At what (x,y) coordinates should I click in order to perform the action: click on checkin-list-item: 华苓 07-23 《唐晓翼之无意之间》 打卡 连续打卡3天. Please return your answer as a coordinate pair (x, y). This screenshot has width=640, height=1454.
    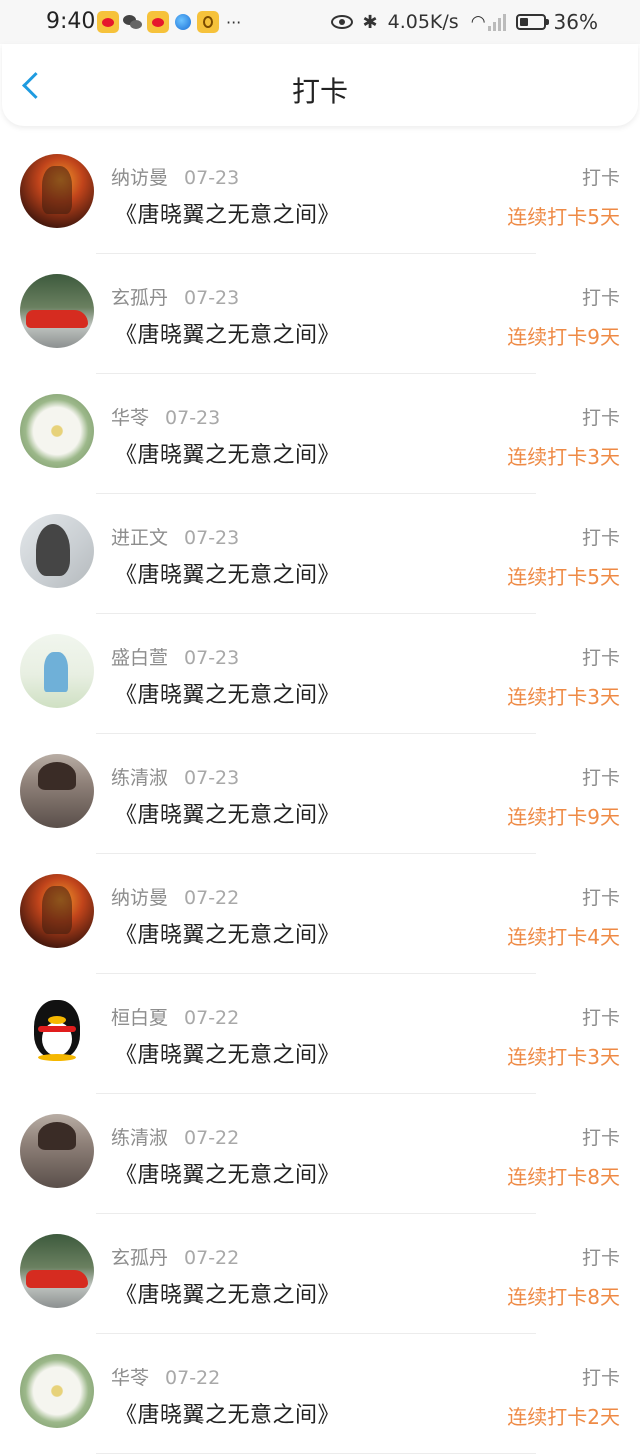
    Looking at the image, I should click on (320, 434).